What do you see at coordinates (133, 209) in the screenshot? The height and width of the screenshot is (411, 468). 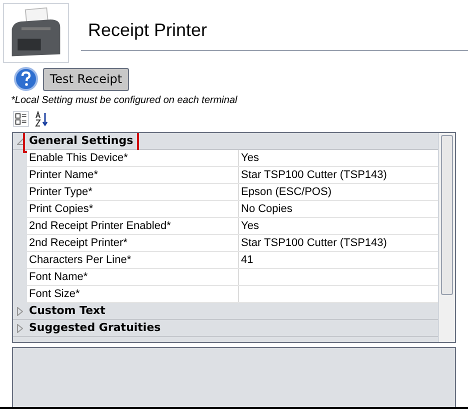 I see `property-name: Print Copies*` at bounding box center [133, 209].